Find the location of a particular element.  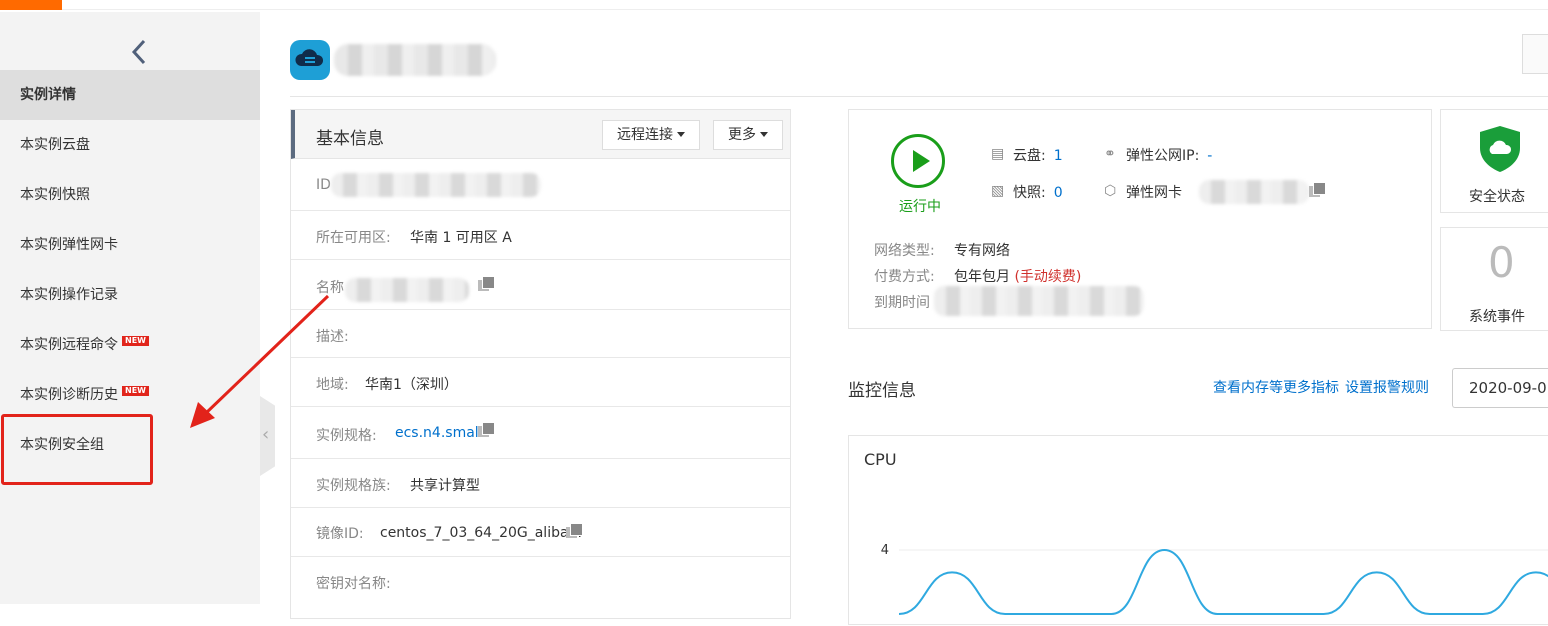

basic-info-title: 基本信息 is located at coordinates (350, 136).